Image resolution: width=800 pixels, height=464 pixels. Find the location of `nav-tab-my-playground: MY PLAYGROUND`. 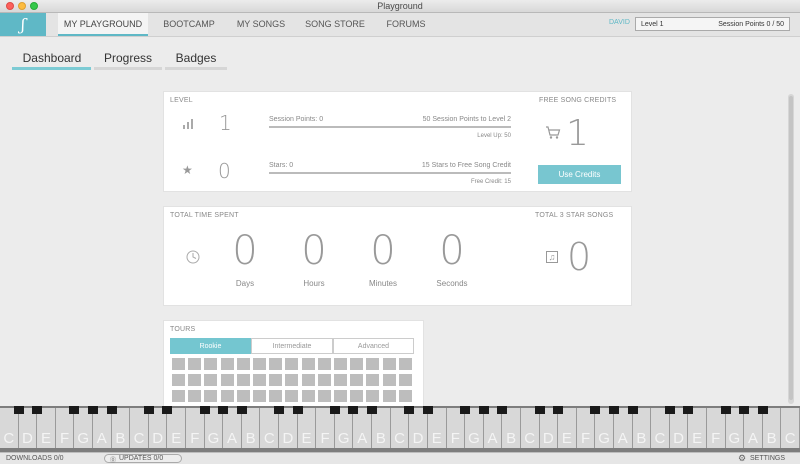

nav-tab-my-playground: MY PLAYGROUND is located at coordinates (103, 24).